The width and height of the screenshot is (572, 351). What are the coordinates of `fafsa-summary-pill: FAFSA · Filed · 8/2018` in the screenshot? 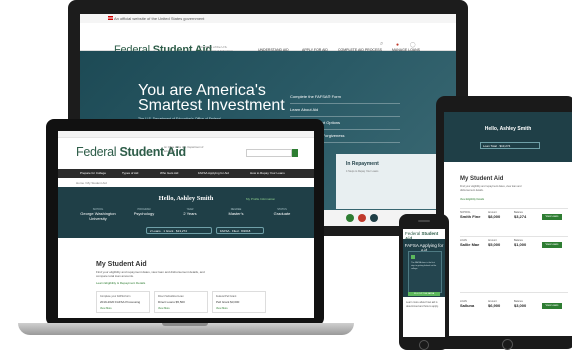 It's located at (240, 230).